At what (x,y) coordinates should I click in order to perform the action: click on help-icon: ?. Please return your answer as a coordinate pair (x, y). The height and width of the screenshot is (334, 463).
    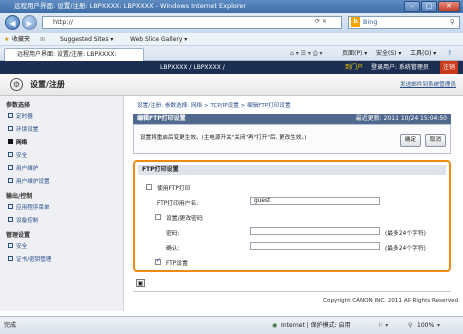
    Looking at the image, I should click on (449, 53).